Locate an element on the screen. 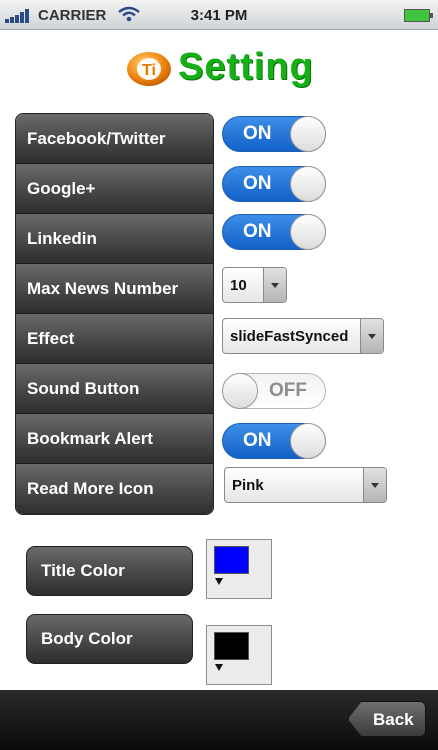 Image resolution: width=438 pixels, height=750 pixels. toggle-state-label: OFF is located at coordinates (288, 390).